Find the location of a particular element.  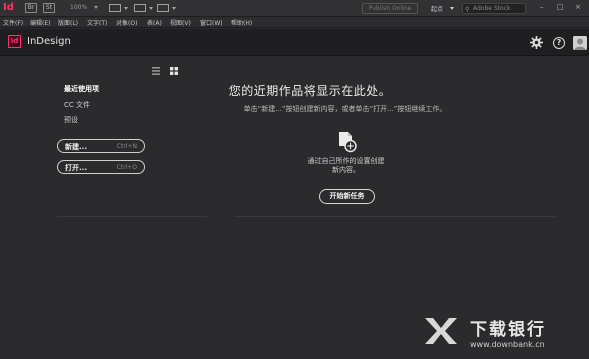

stock-search-input: ⚲ Adobe Stock is located at coordinates (494, 8).